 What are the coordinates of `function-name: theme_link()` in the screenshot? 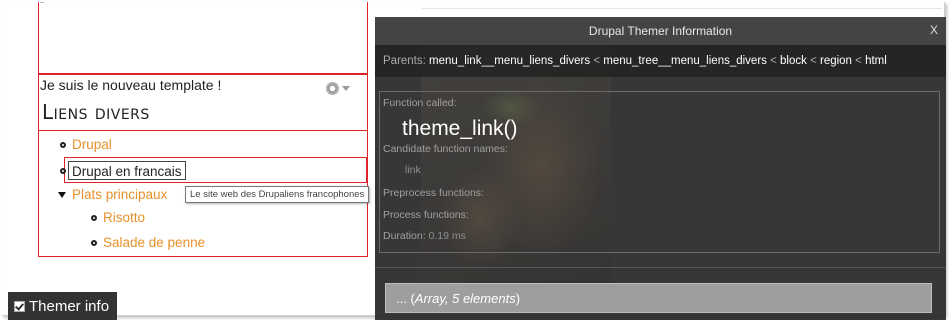 It's located at (460, 128).